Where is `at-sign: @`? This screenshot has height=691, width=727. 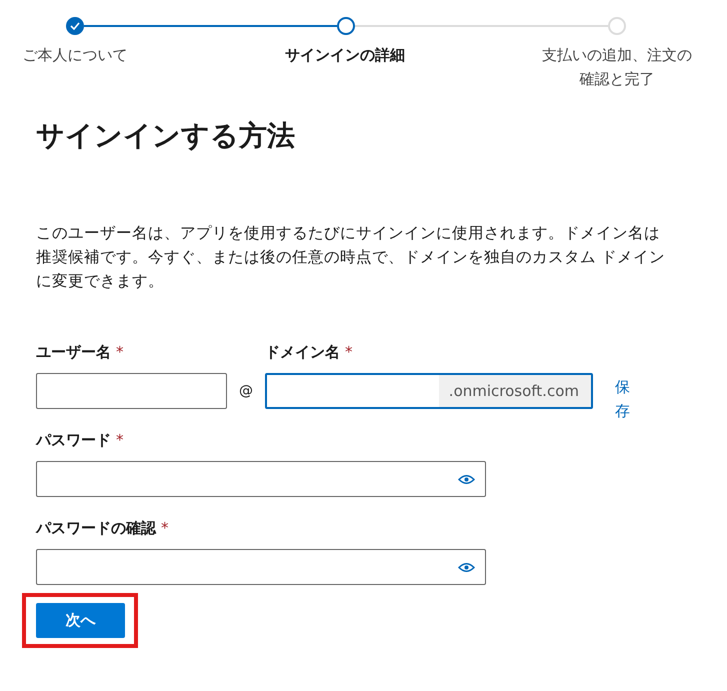
at-sign: @ is located at coordinates (246, 391).